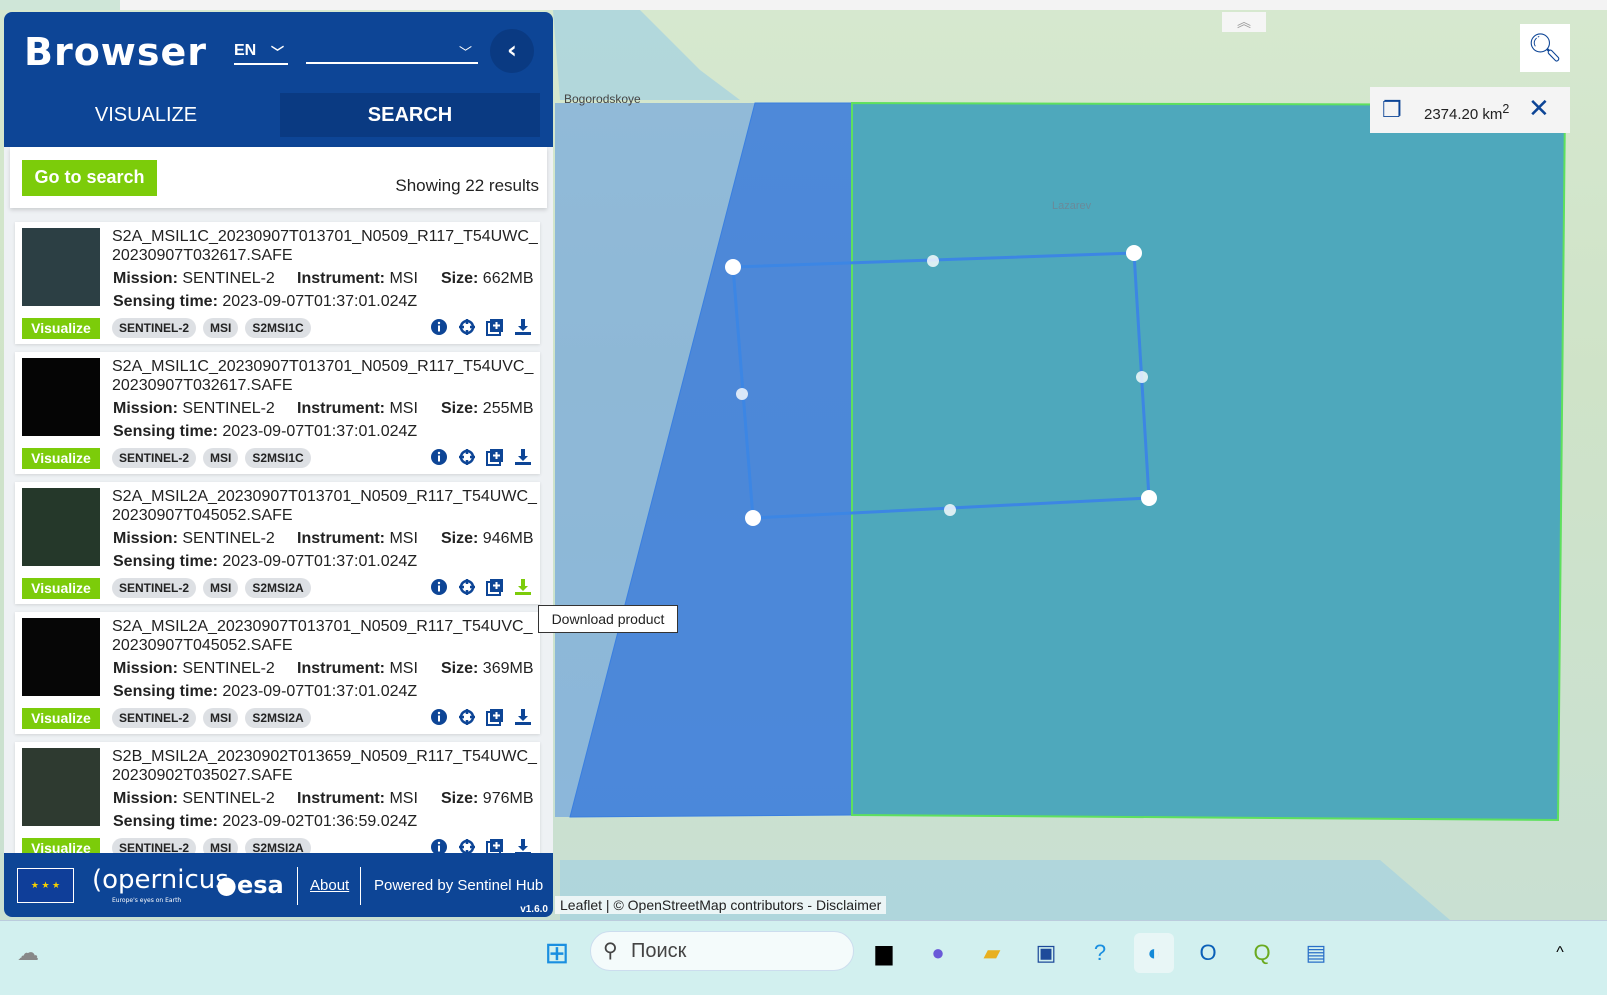 The width and height of the screenshot is (1607, 995). I want to click on help-icon: ?, so click(1100, 953).